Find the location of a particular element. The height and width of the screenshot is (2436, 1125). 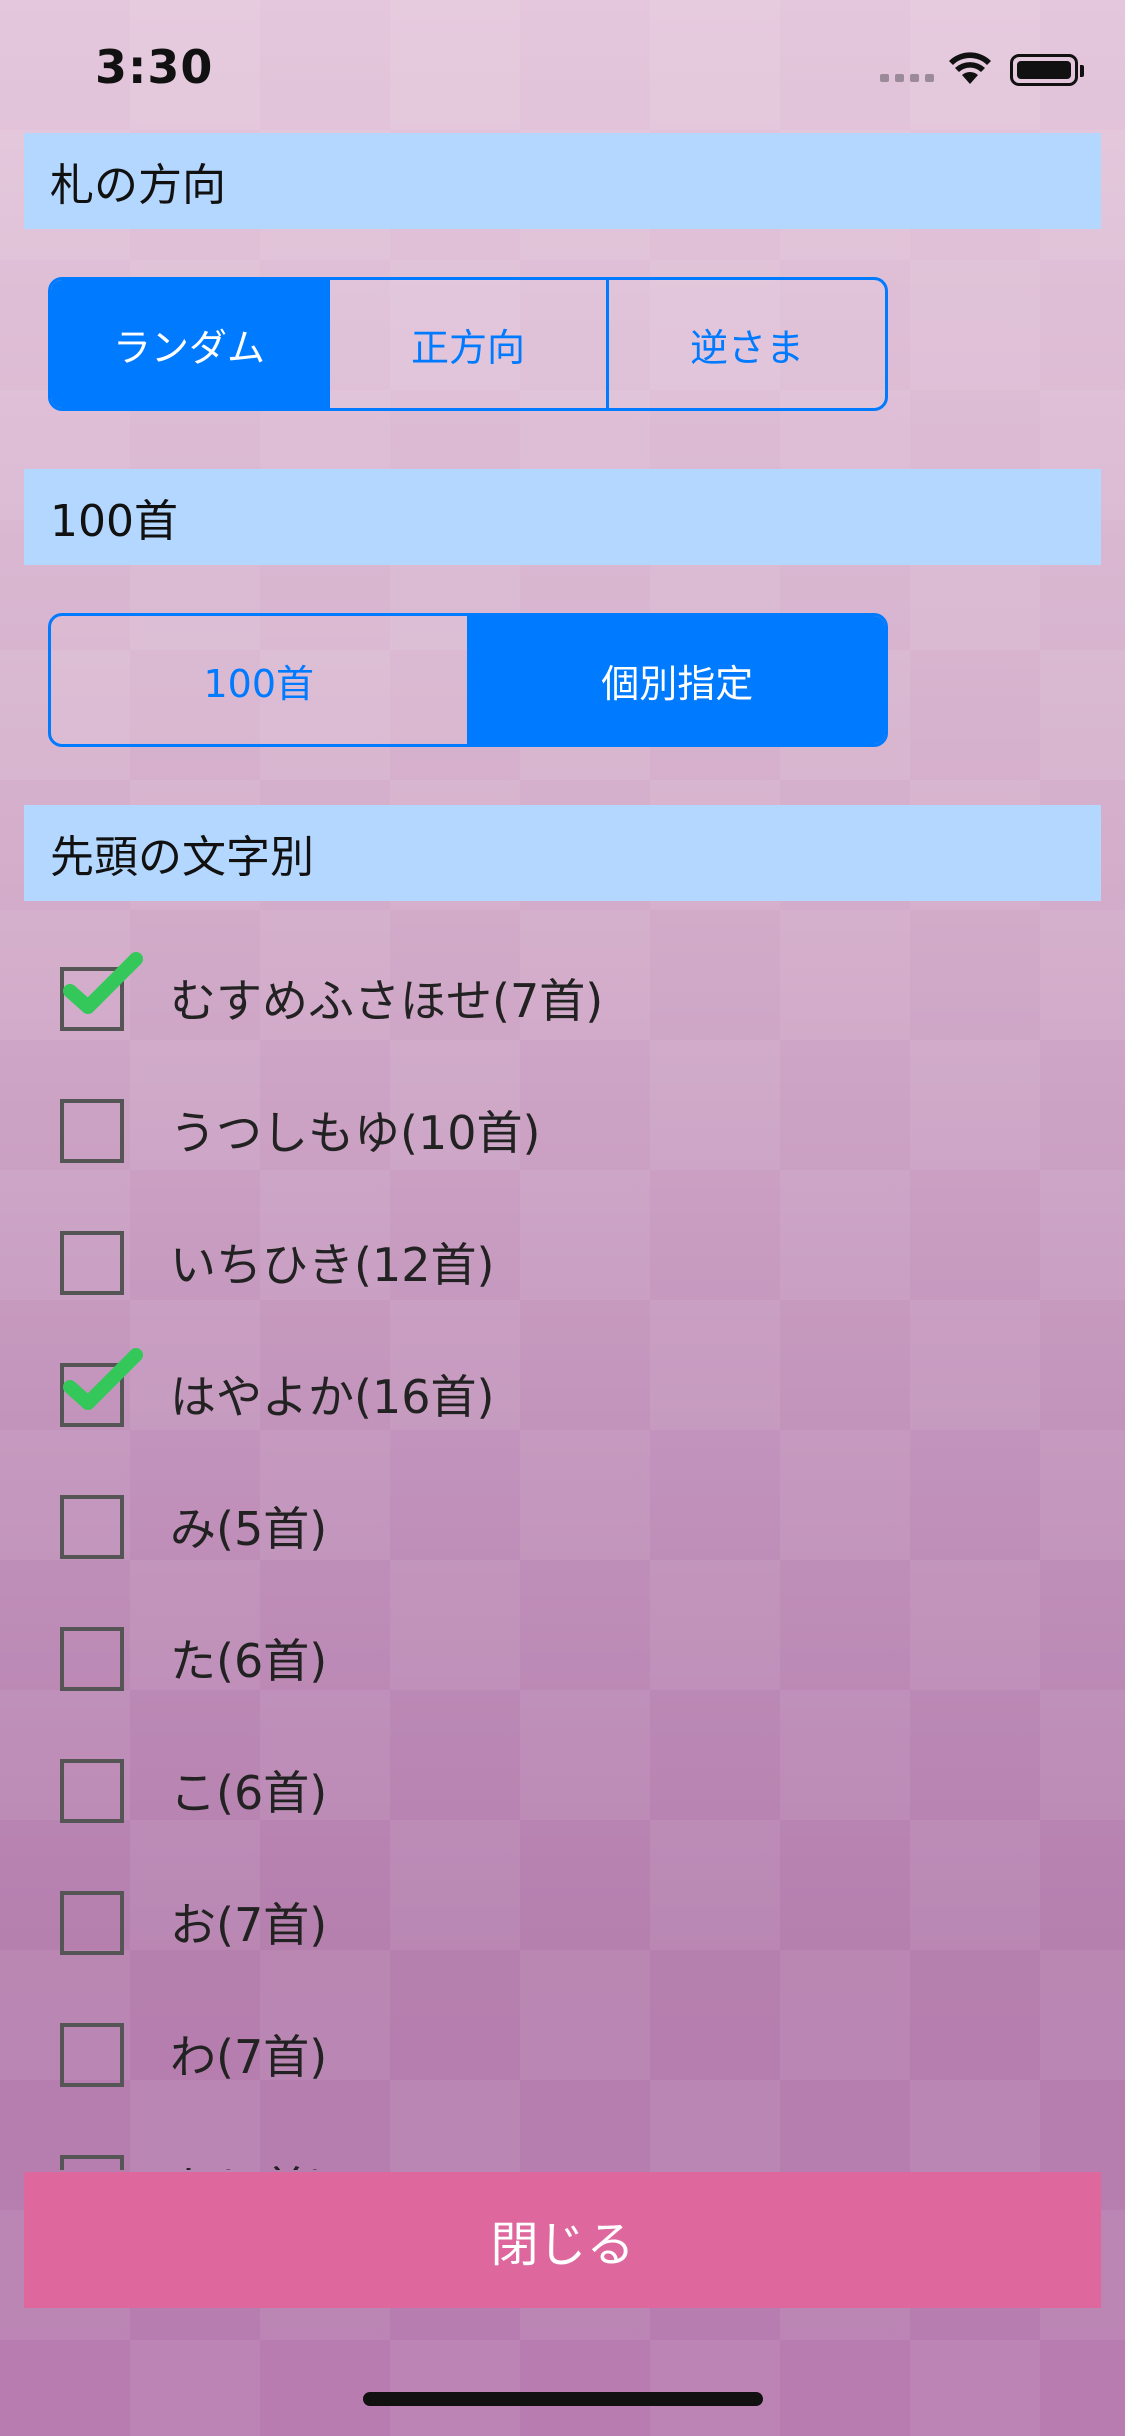

count-header: 100首 is located at coordinates (562, 517).